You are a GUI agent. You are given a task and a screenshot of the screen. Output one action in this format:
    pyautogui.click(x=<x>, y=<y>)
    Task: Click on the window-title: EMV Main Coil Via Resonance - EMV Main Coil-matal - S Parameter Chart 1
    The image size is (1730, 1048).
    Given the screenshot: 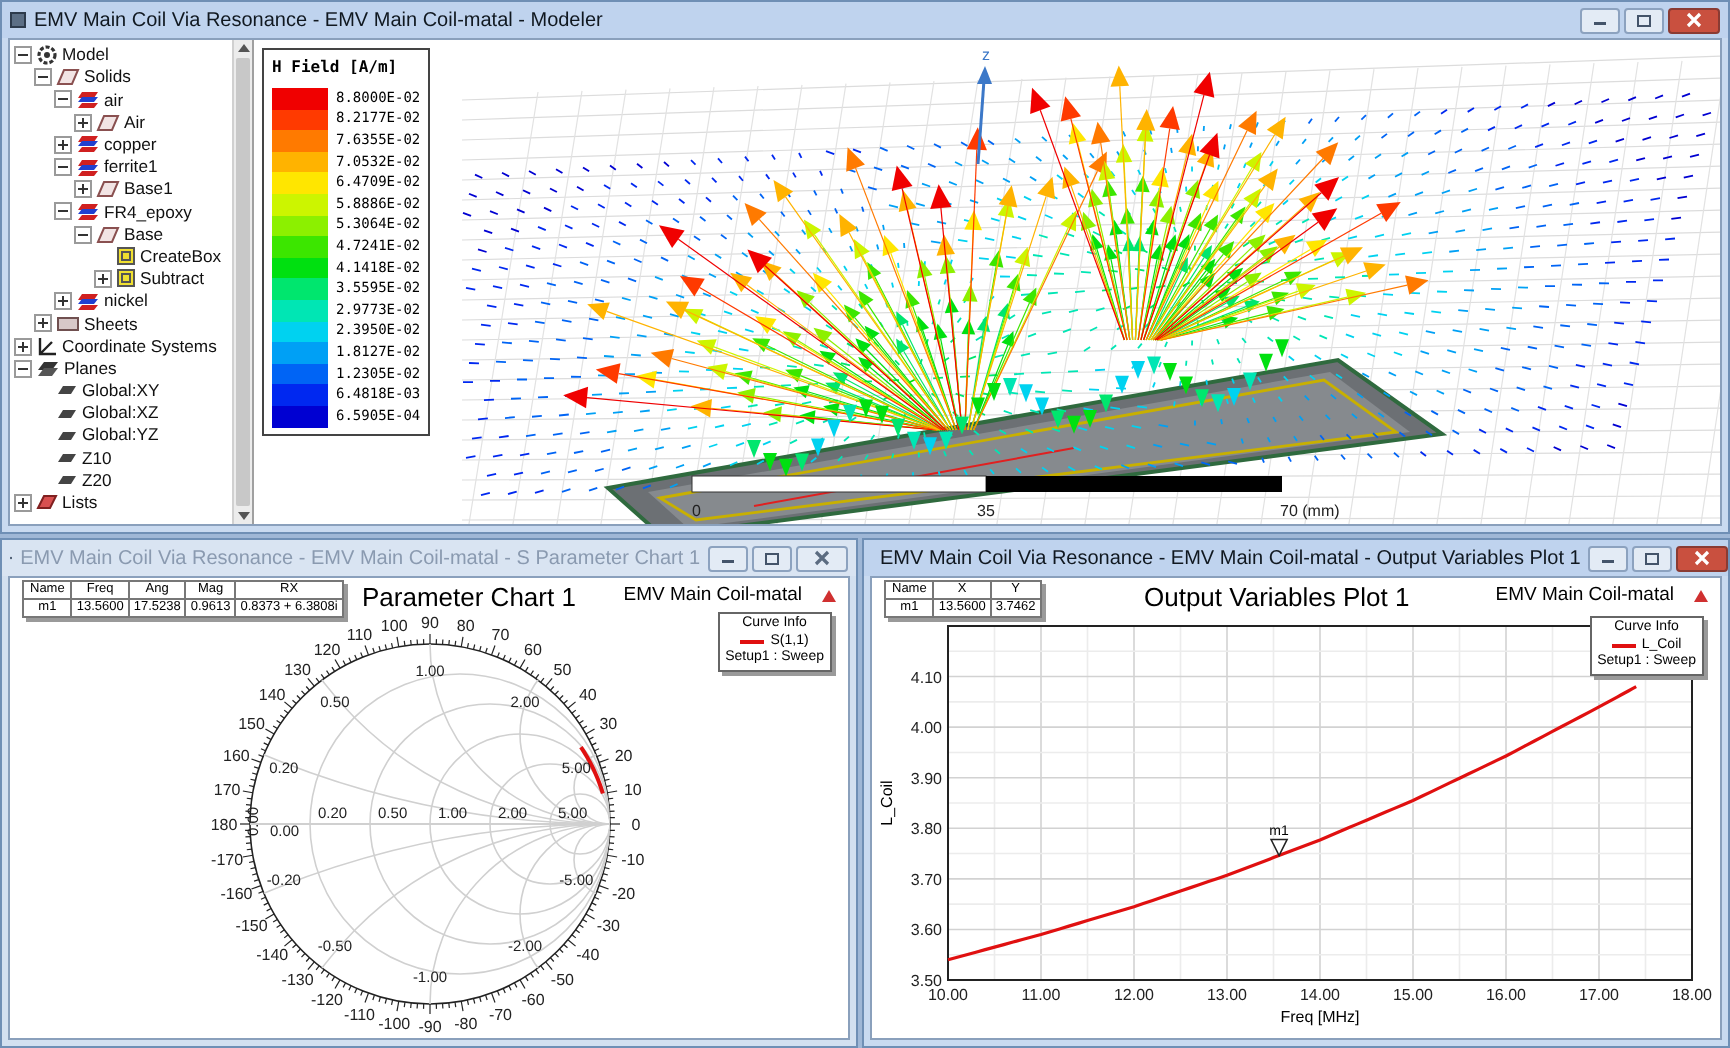 What is the action you would take?
    pyautogui.click(x=360, y=559)
    